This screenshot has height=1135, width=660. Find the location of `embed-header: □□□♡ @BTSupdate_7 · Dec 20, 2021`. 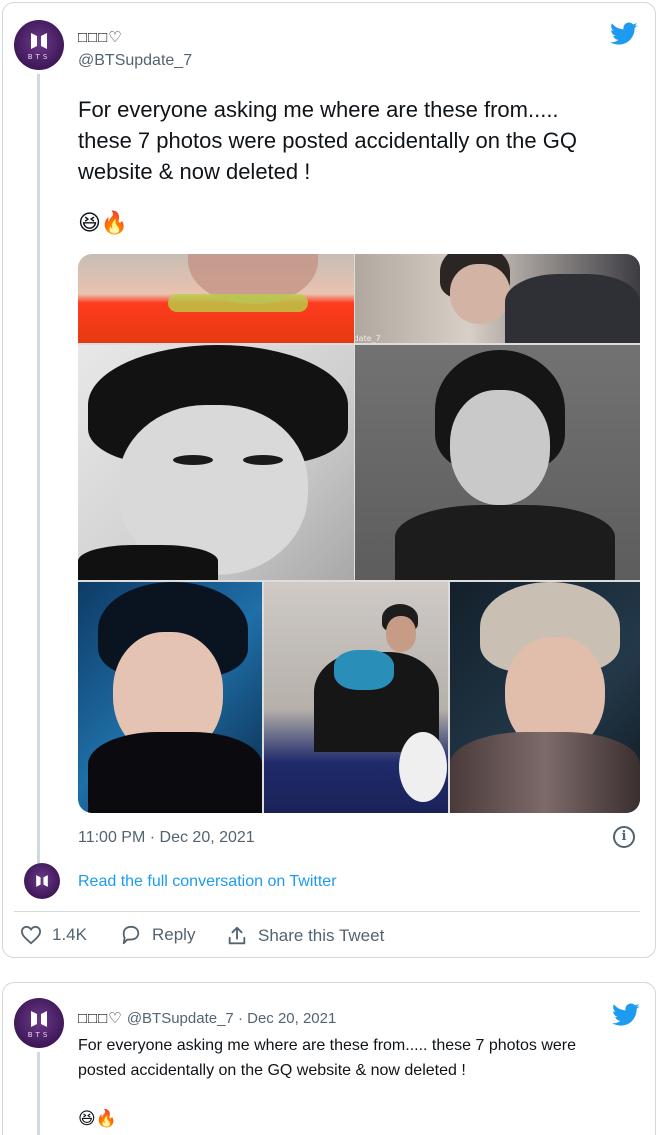

embed-header: □□□♡ @BTSupdate_7 · Dec 20, 2021 is located at coordinates (207, 1018).